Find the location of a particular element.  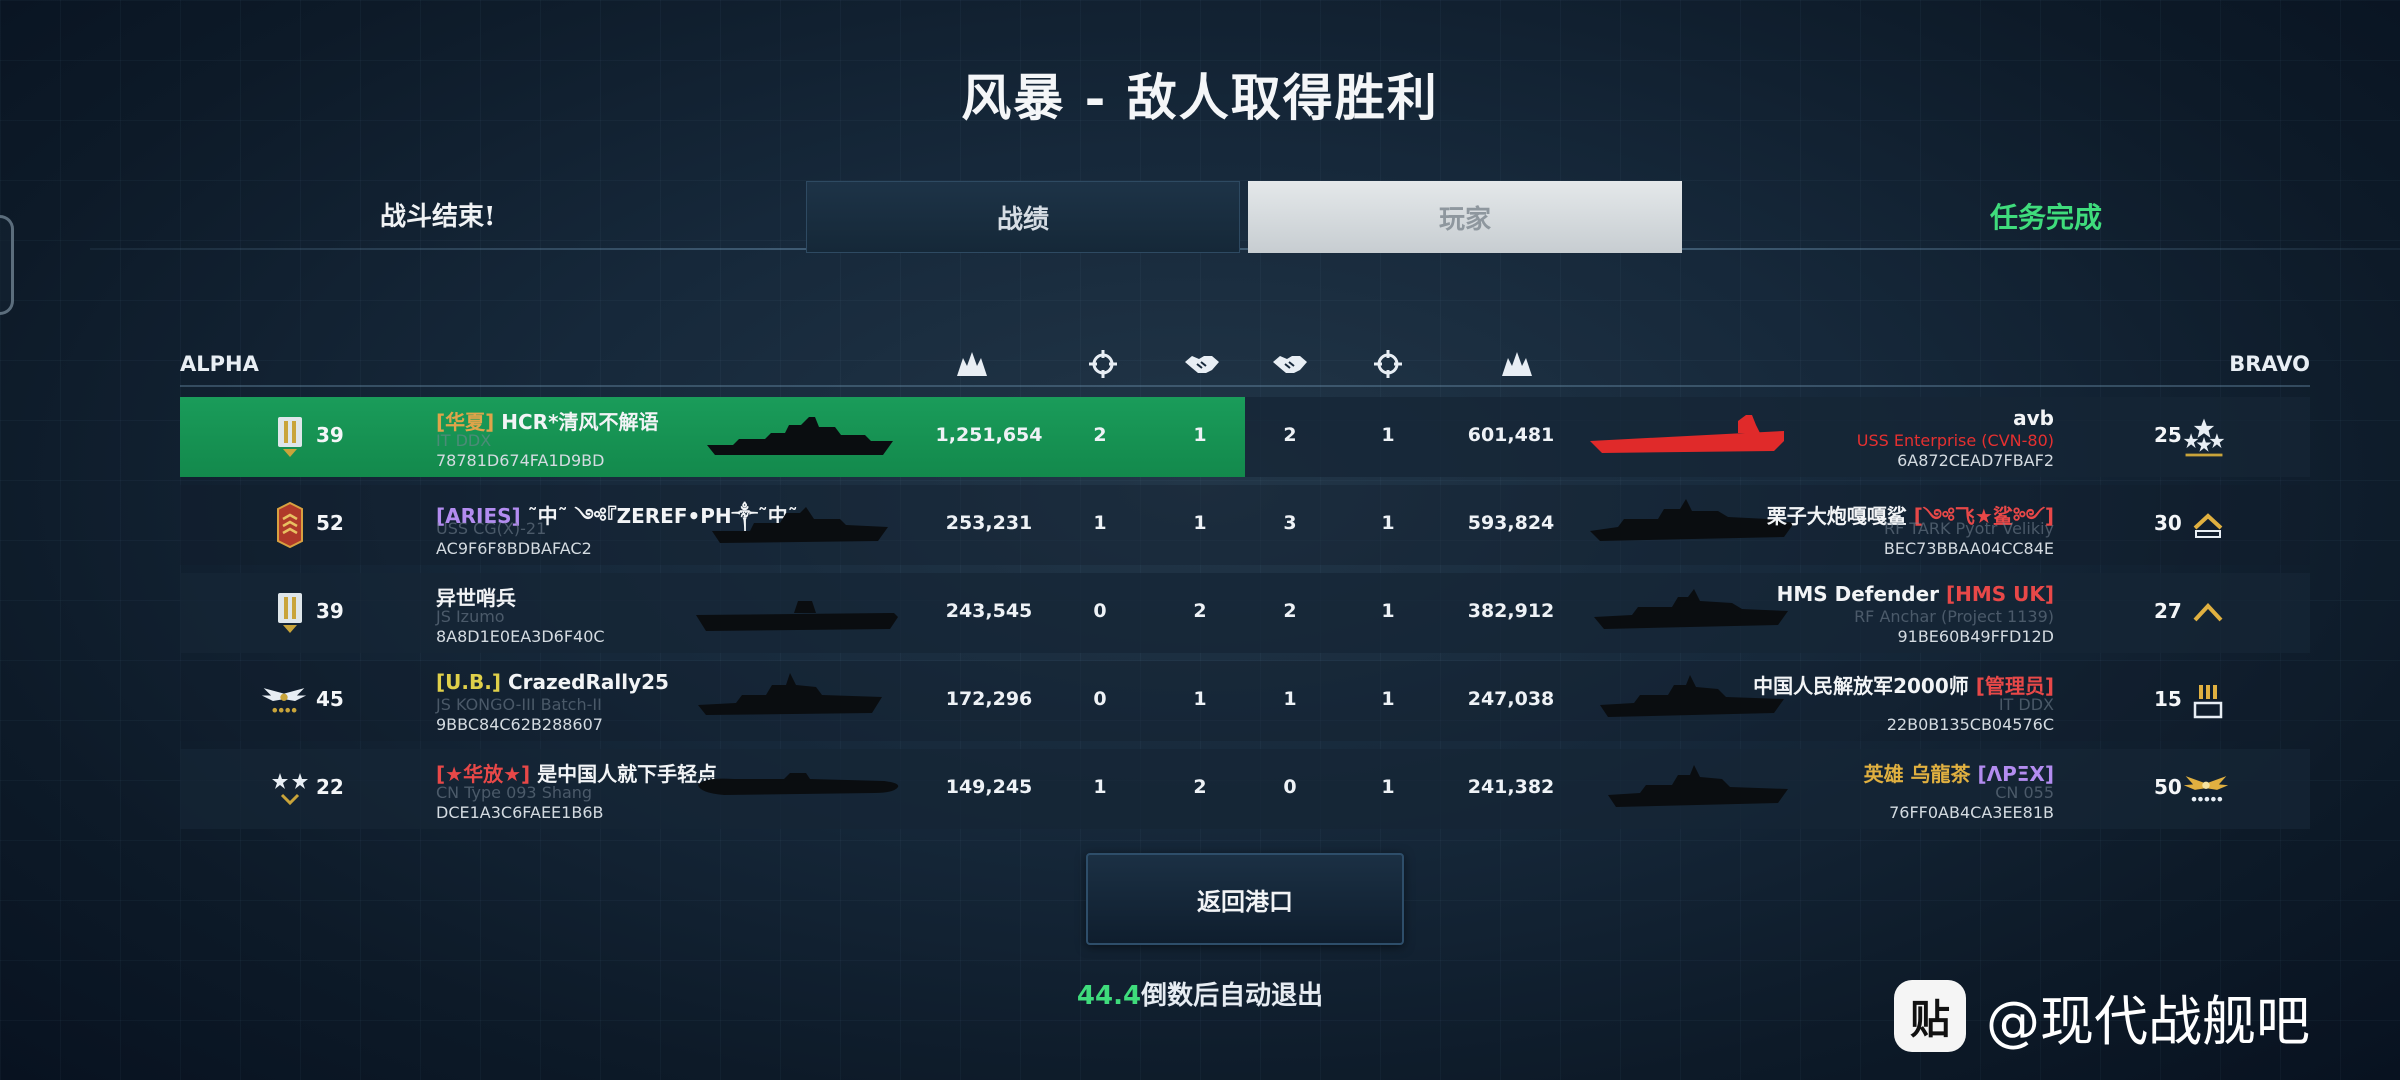

winged-eagle-rank-icon is located at coordinates (284, 701).